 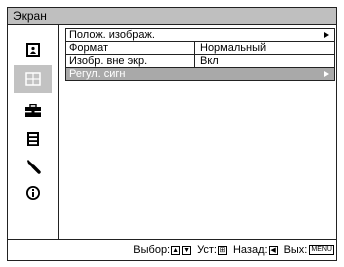 I want to click on sidebar-item-menu-settings, so click(x=33, y=139).